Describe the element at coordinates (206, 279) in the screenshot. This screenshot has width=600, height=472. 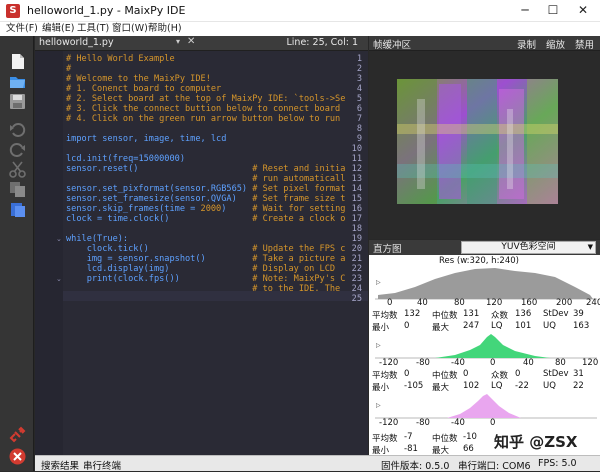
I see `code-line: print(clock.fps()) # Note: MaixPy's C` at that location.